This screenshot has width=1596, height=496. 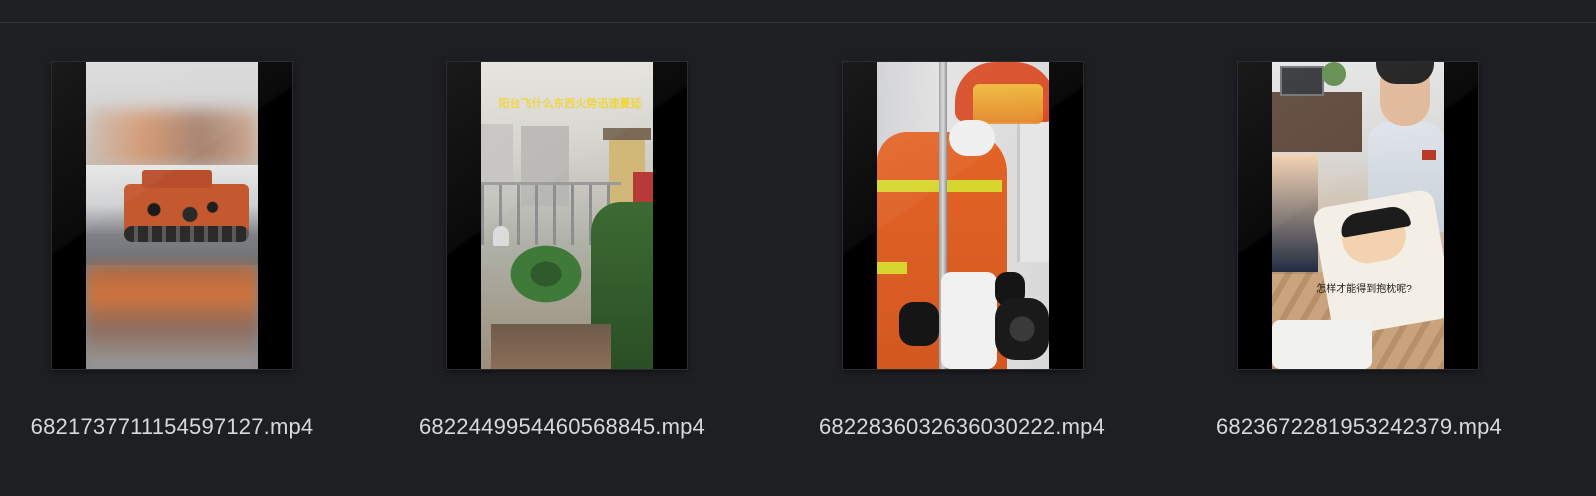 I want to click on video-frame: 怎样才能得到抱枕呢?, so click(x=1358, y=215).